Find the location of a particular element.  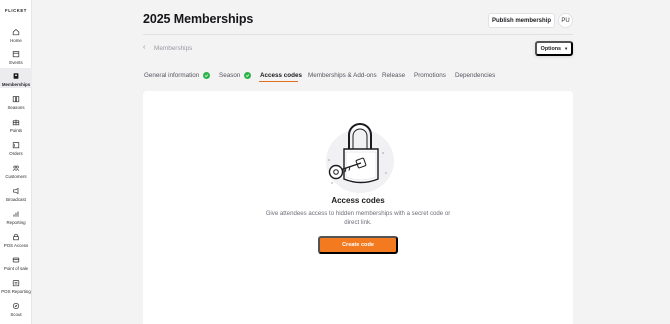

avatar: PU is located at coordinates (565, 20).